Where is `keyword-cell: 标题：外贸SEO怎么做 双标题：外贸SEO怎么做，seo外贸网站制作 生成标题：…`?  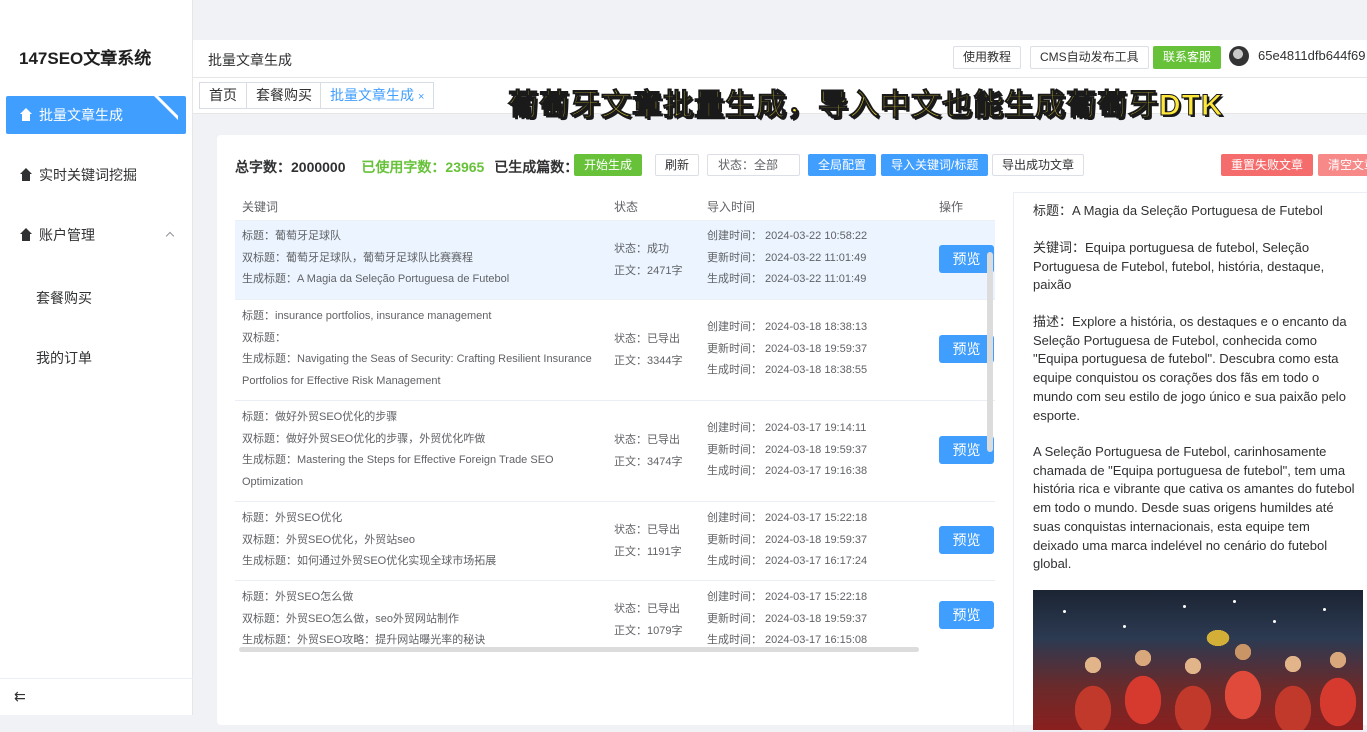 keyword-cell: 标题：外贸SEO怎么做 双标题：外贸SEO怎么做，seo外贸网站制作 生成标题：… is located at coordinates (422, 619).